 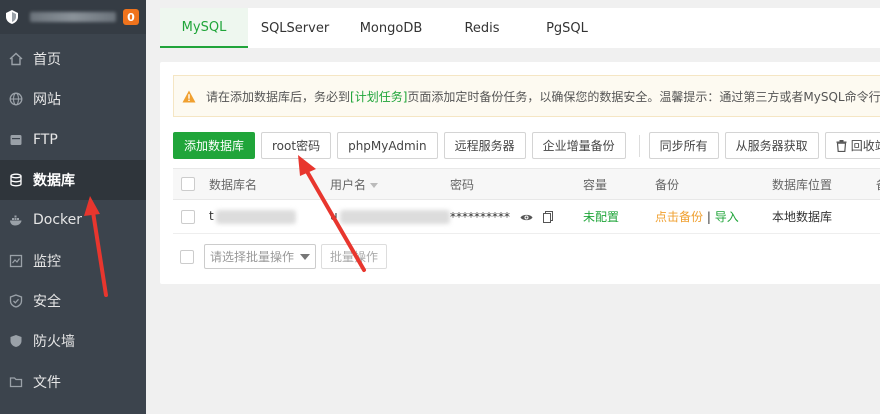 I want to click on sidebar-item-home: 首页, so click(x=73, y=59).